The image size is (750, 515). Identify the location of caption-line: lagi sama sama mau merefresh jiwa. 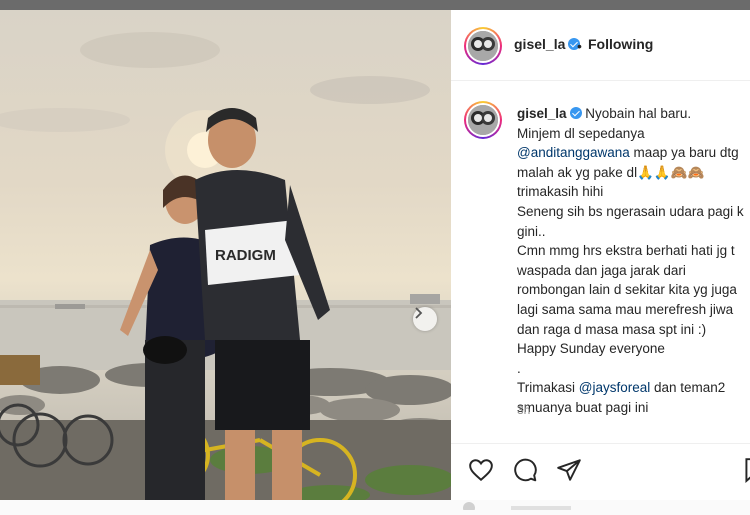
(625, 309).